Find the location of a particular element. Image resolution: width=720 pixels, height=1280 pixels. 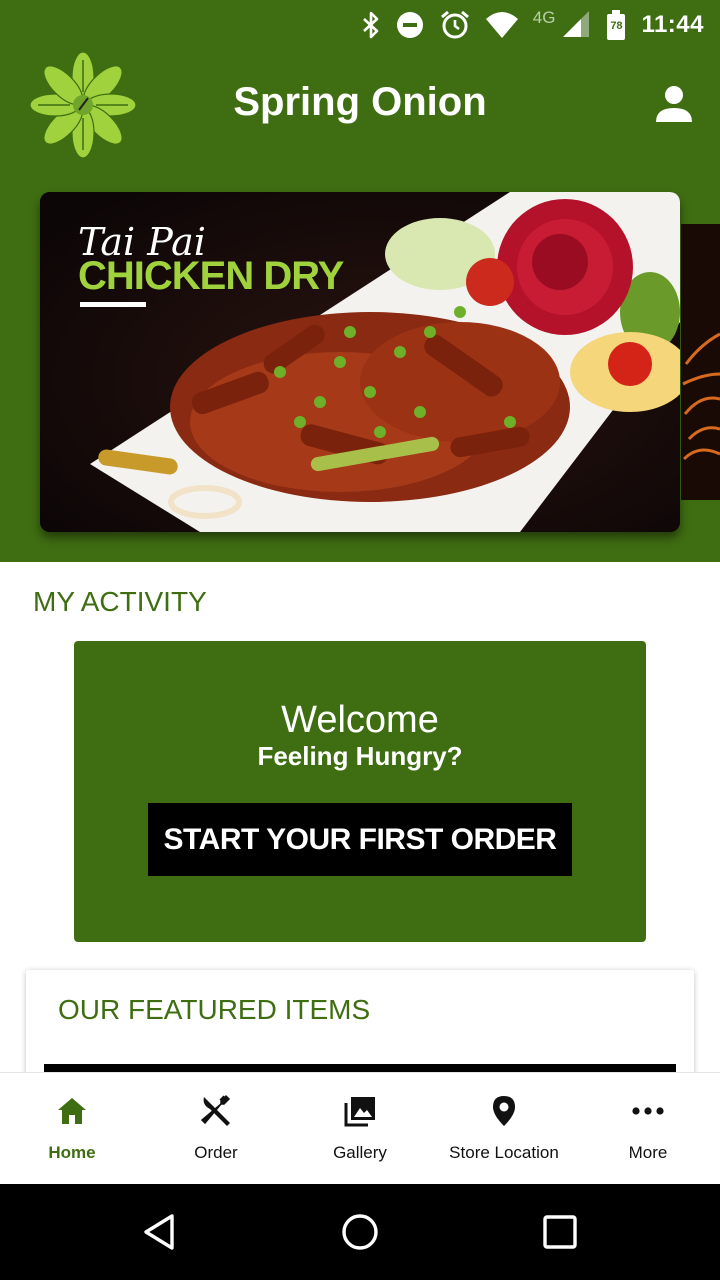

nav-item-gallery: Gallery is located at coordinates (360, 1128).